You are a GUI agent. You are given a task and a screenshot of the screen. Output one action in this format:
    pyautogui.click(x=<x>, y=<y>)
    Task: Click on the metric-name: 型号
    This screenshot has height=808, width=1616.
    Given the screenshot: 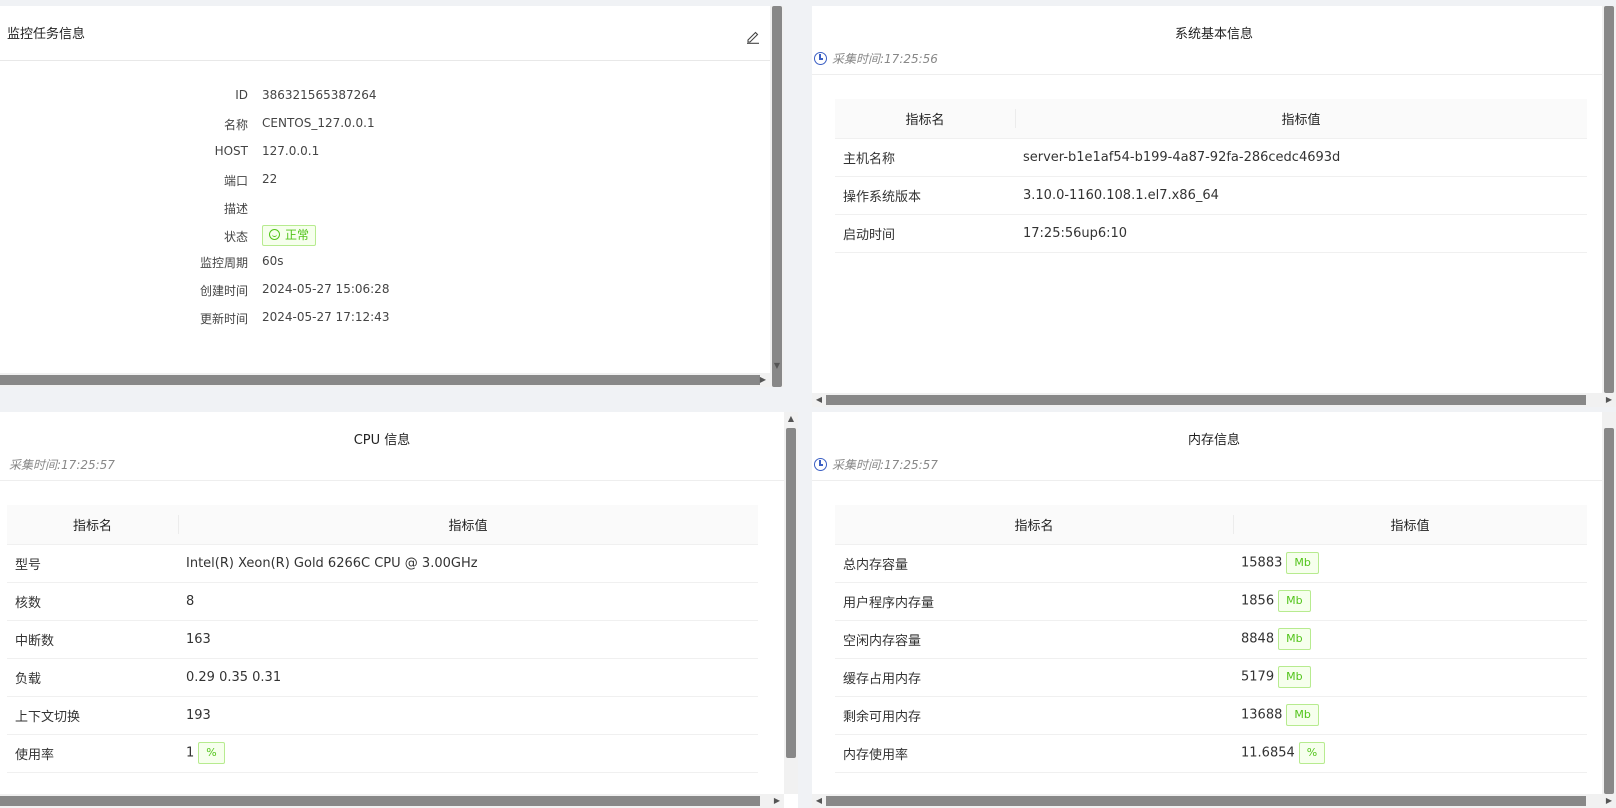 What is the action you would take?
    pyautogui.click(x=92, y=563)
    